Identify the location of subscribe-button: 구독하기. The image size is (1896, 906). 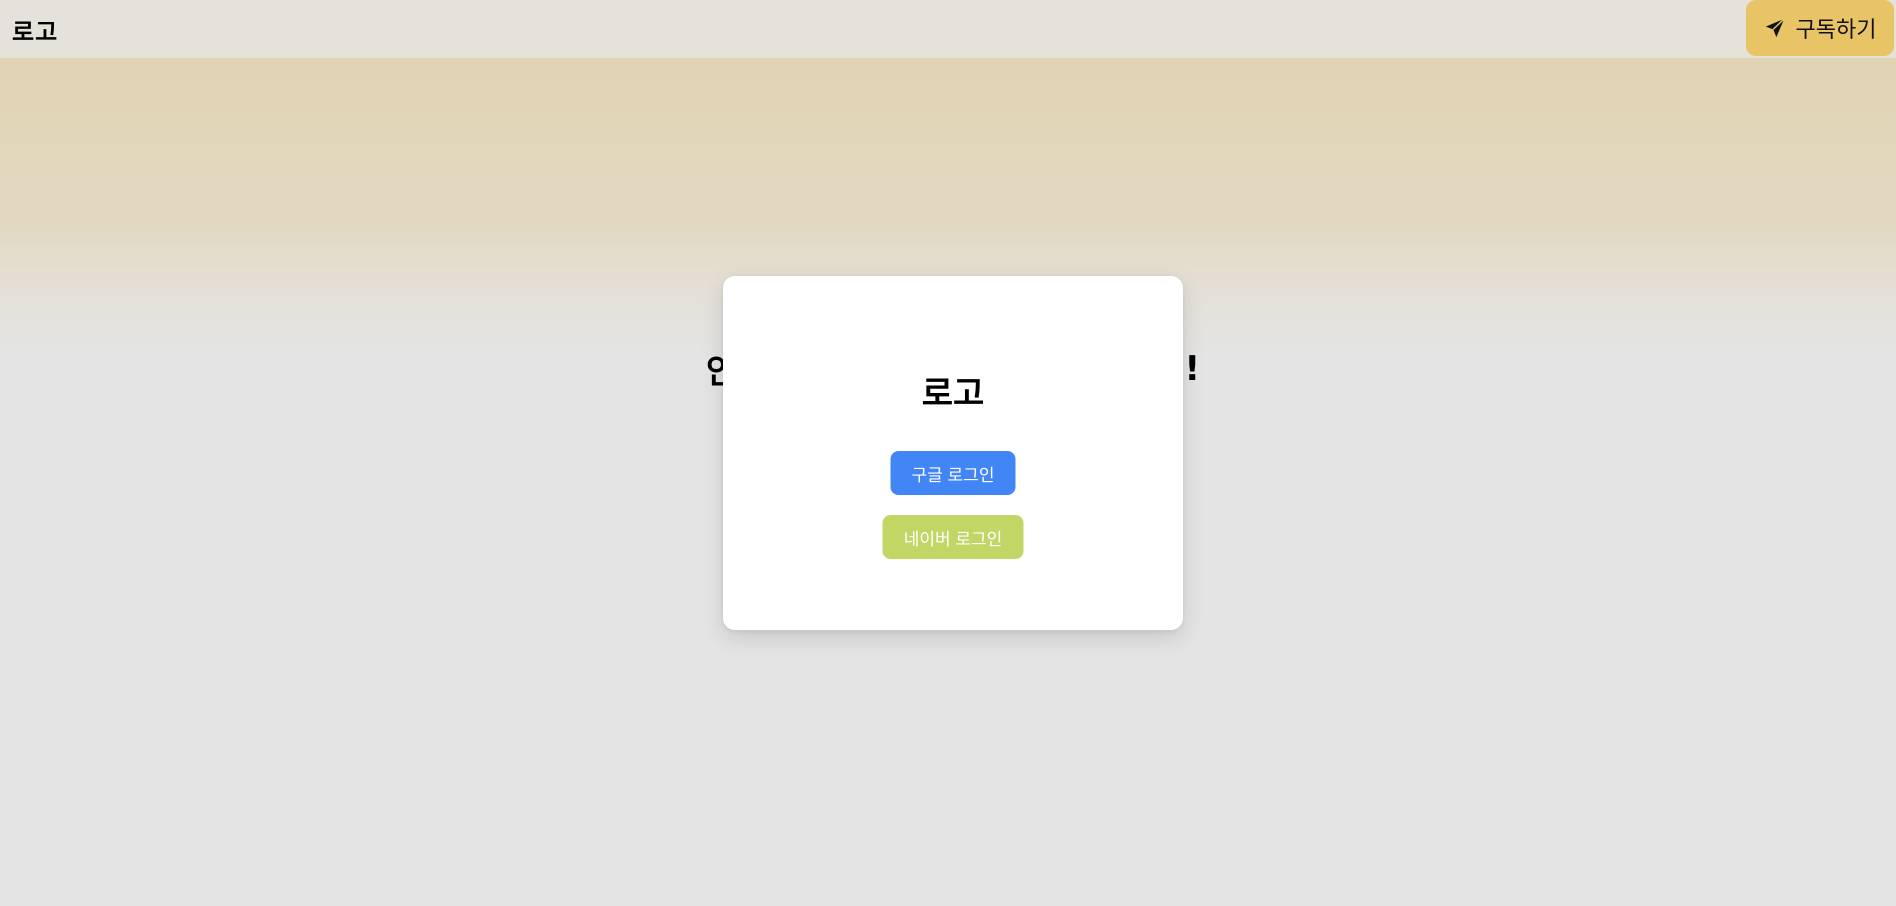
(1820, 28).